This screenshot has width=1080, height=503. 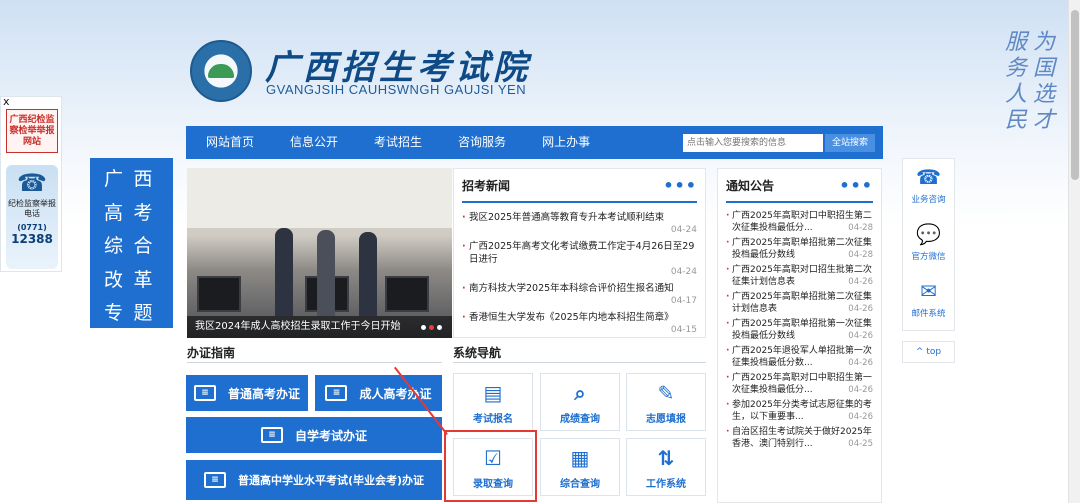 I want to click on carousel-dot-active, so click(x=431, y=327).